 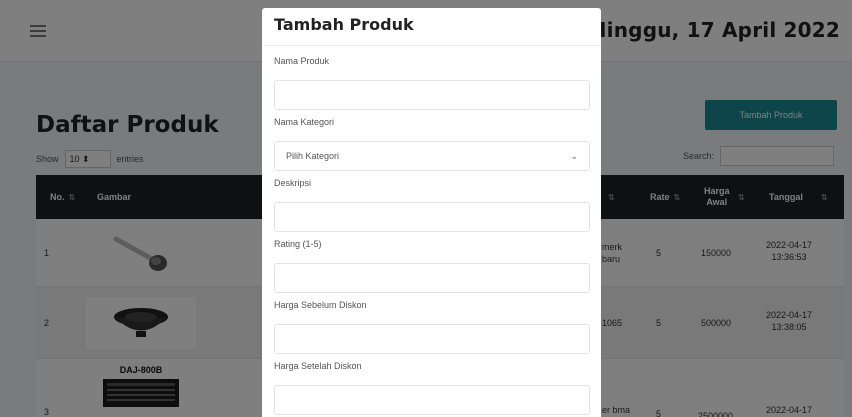 I want to click on rating-input, so click(x=432, y=278).